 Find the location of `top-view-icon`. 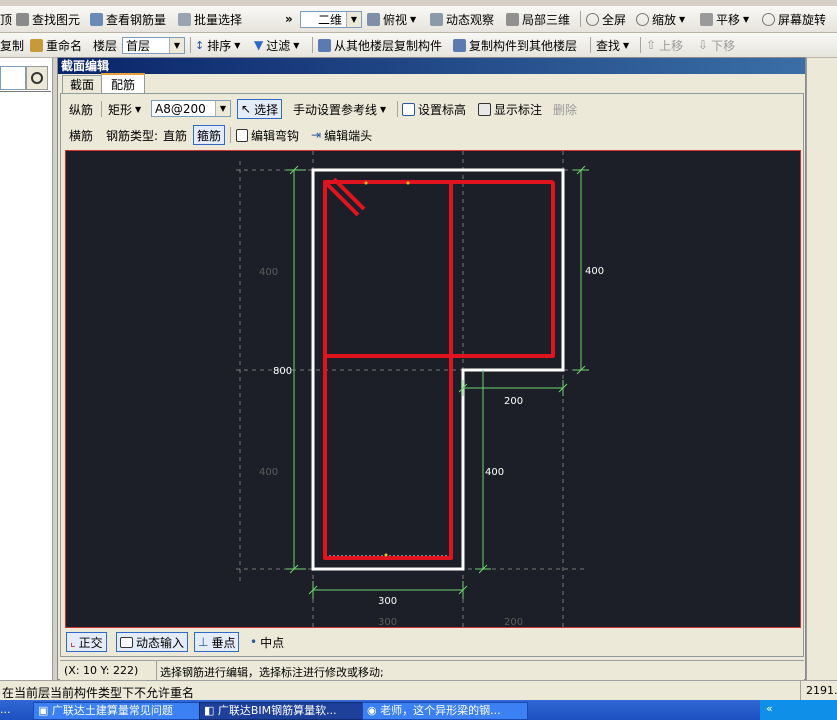

top-view-icon is located at coordinates (373, 19).